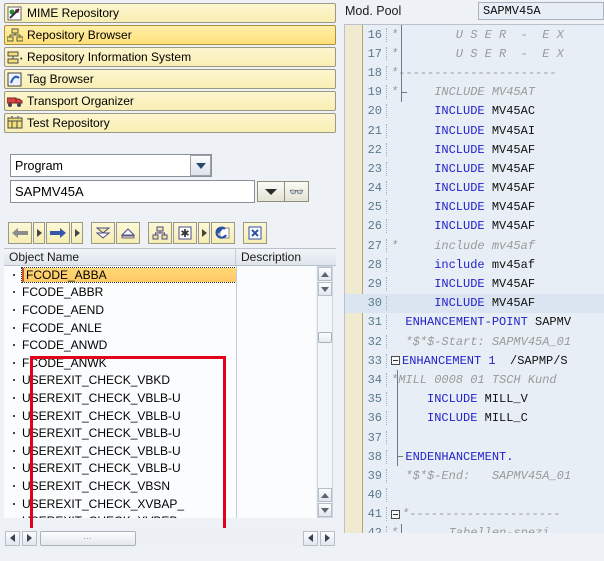  I want to click on object-name-dropdown-button, so click(271, 191).